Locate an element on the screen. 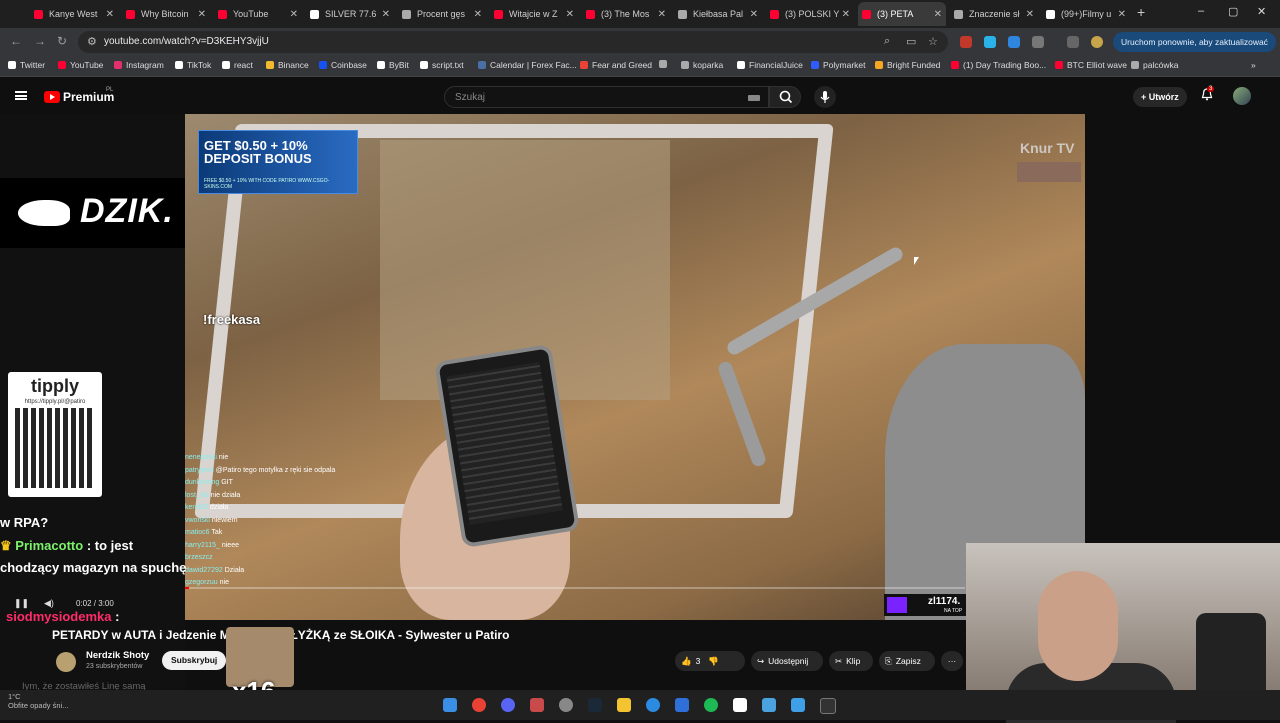 The width and height of the screenshot is (1280, 723). subscribe-button: Subskrybuj is located at coordinates (194, 660).